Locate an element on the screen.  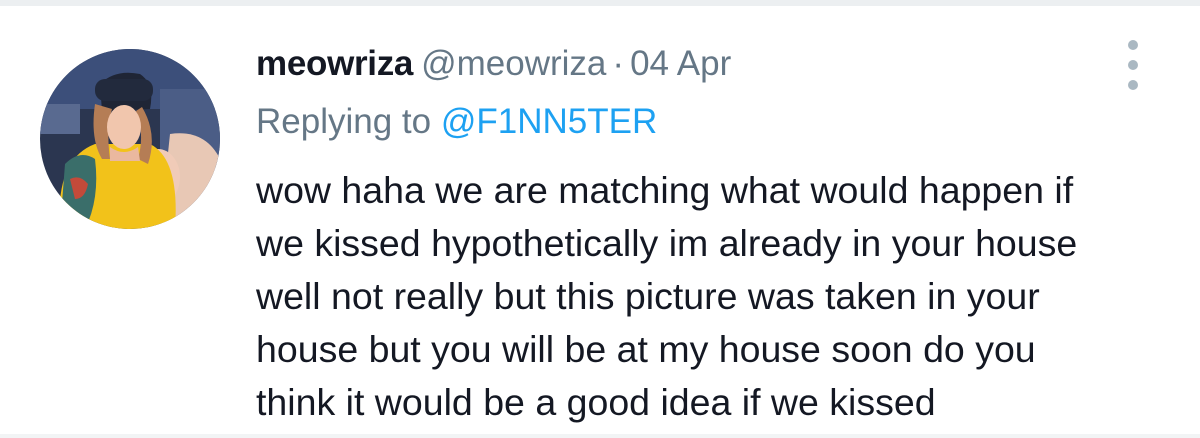
replying-to: Replying to @F1NN5TER is located at coordinates (456, 122).